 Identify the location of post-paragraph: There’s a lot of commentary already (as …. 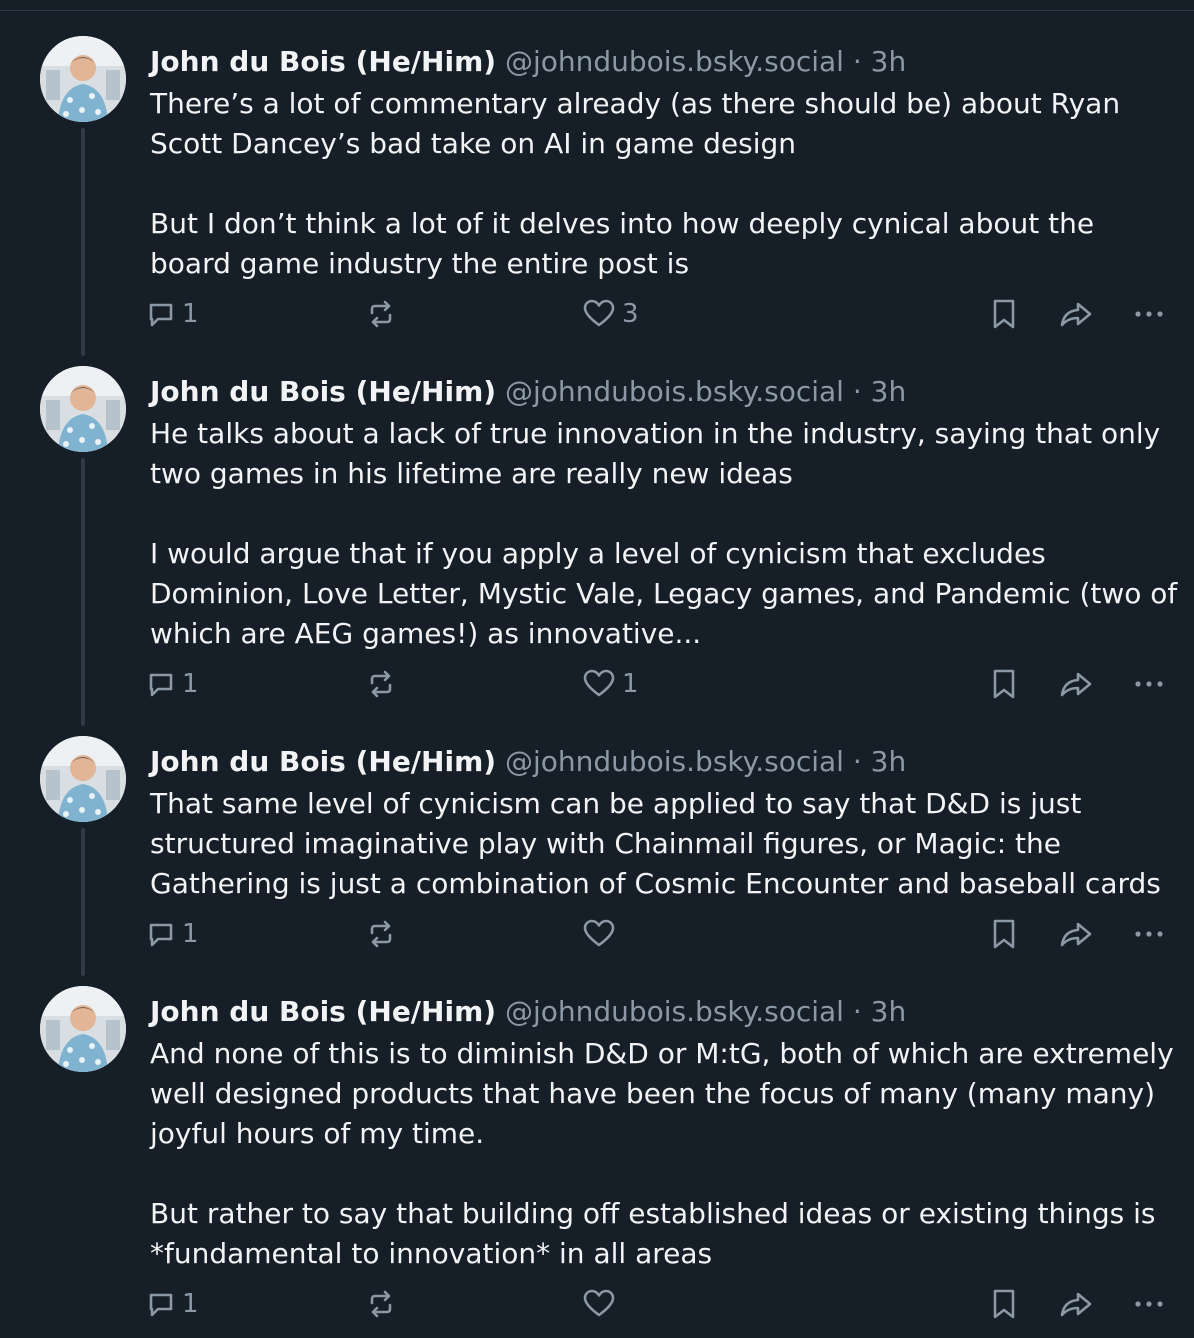
(635, 123).